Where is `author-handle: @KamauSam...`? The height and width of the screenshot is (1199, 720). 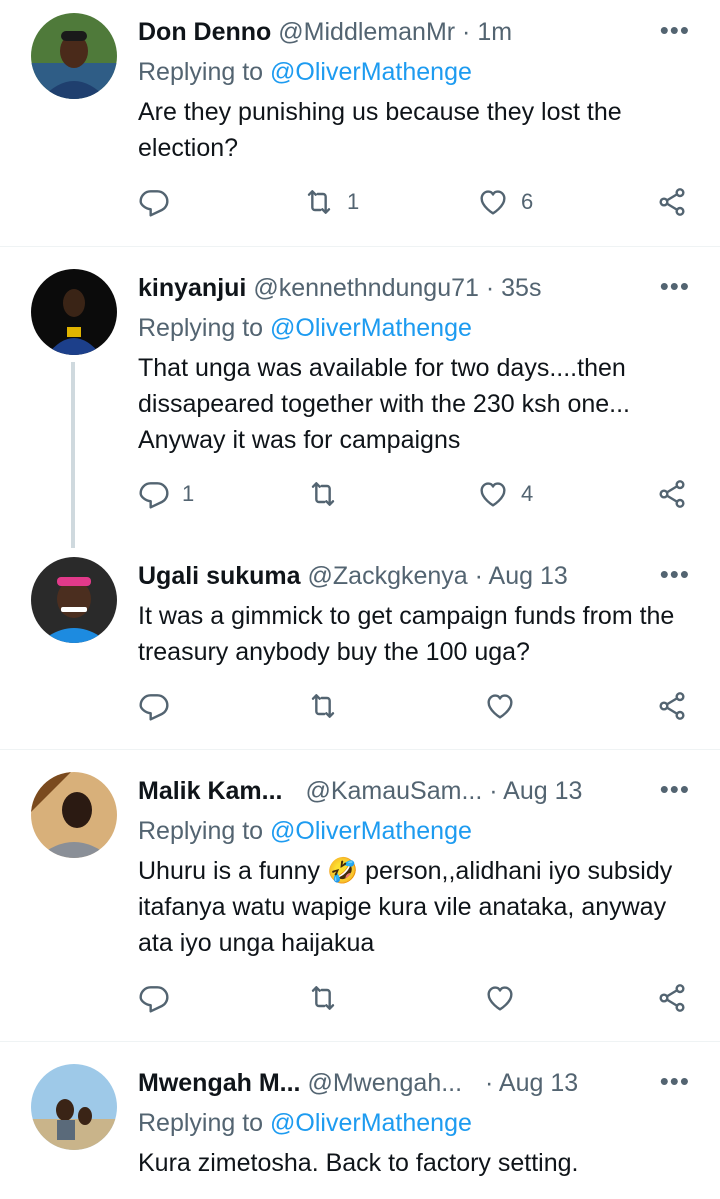 author-handle: @KamauSam... is located at coordinates (393, 791).